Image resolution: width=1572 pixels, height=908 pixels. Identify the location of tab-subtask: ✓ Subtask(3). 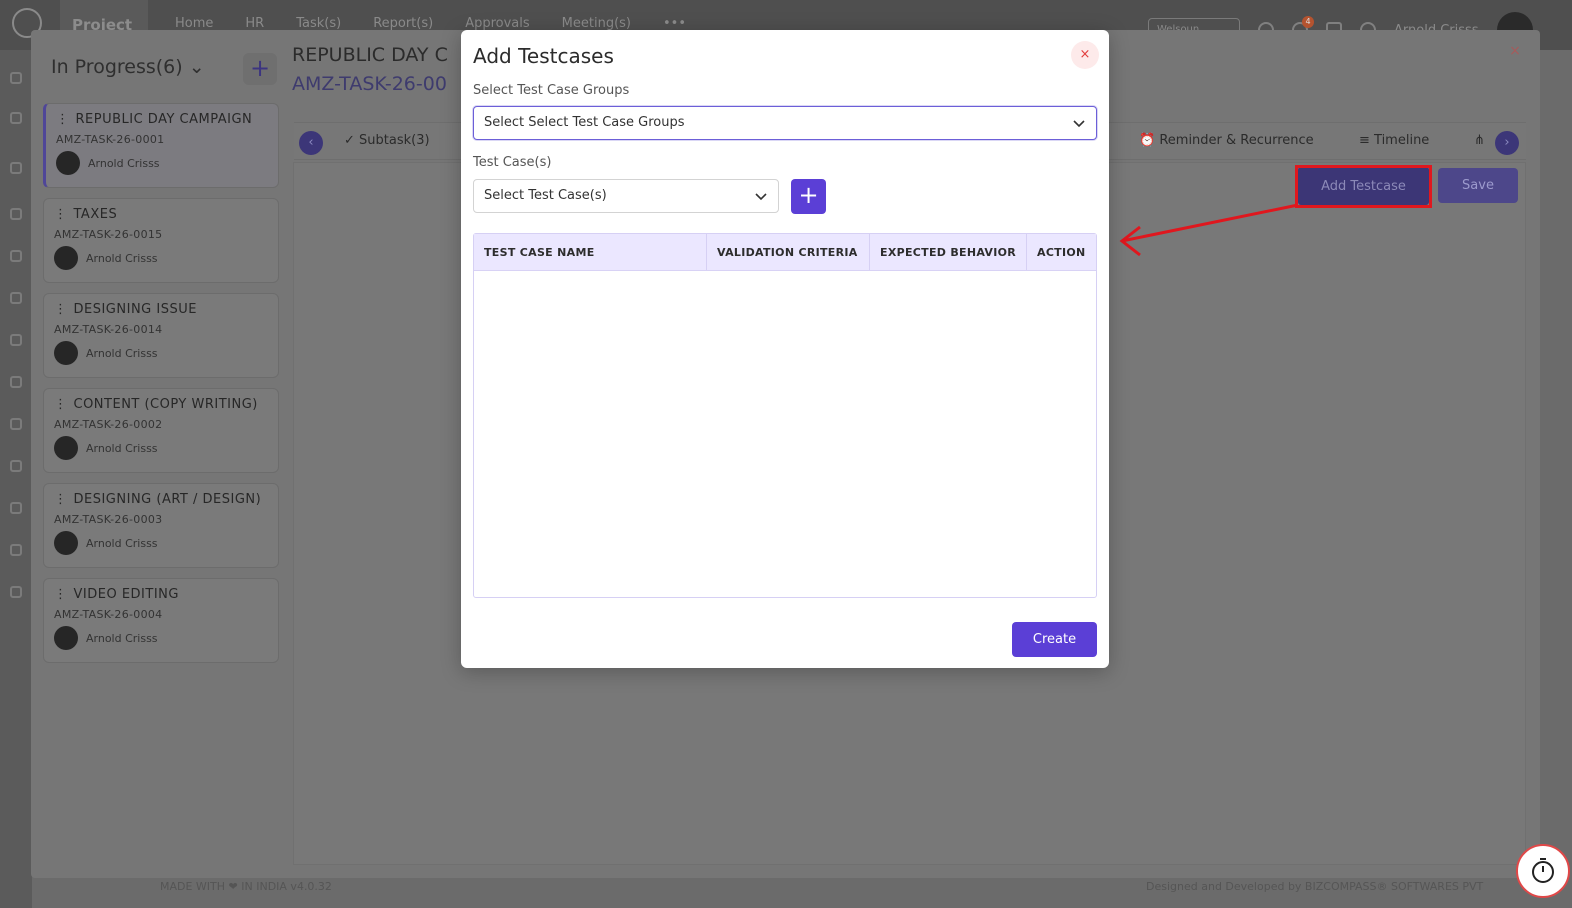
(387, 140).